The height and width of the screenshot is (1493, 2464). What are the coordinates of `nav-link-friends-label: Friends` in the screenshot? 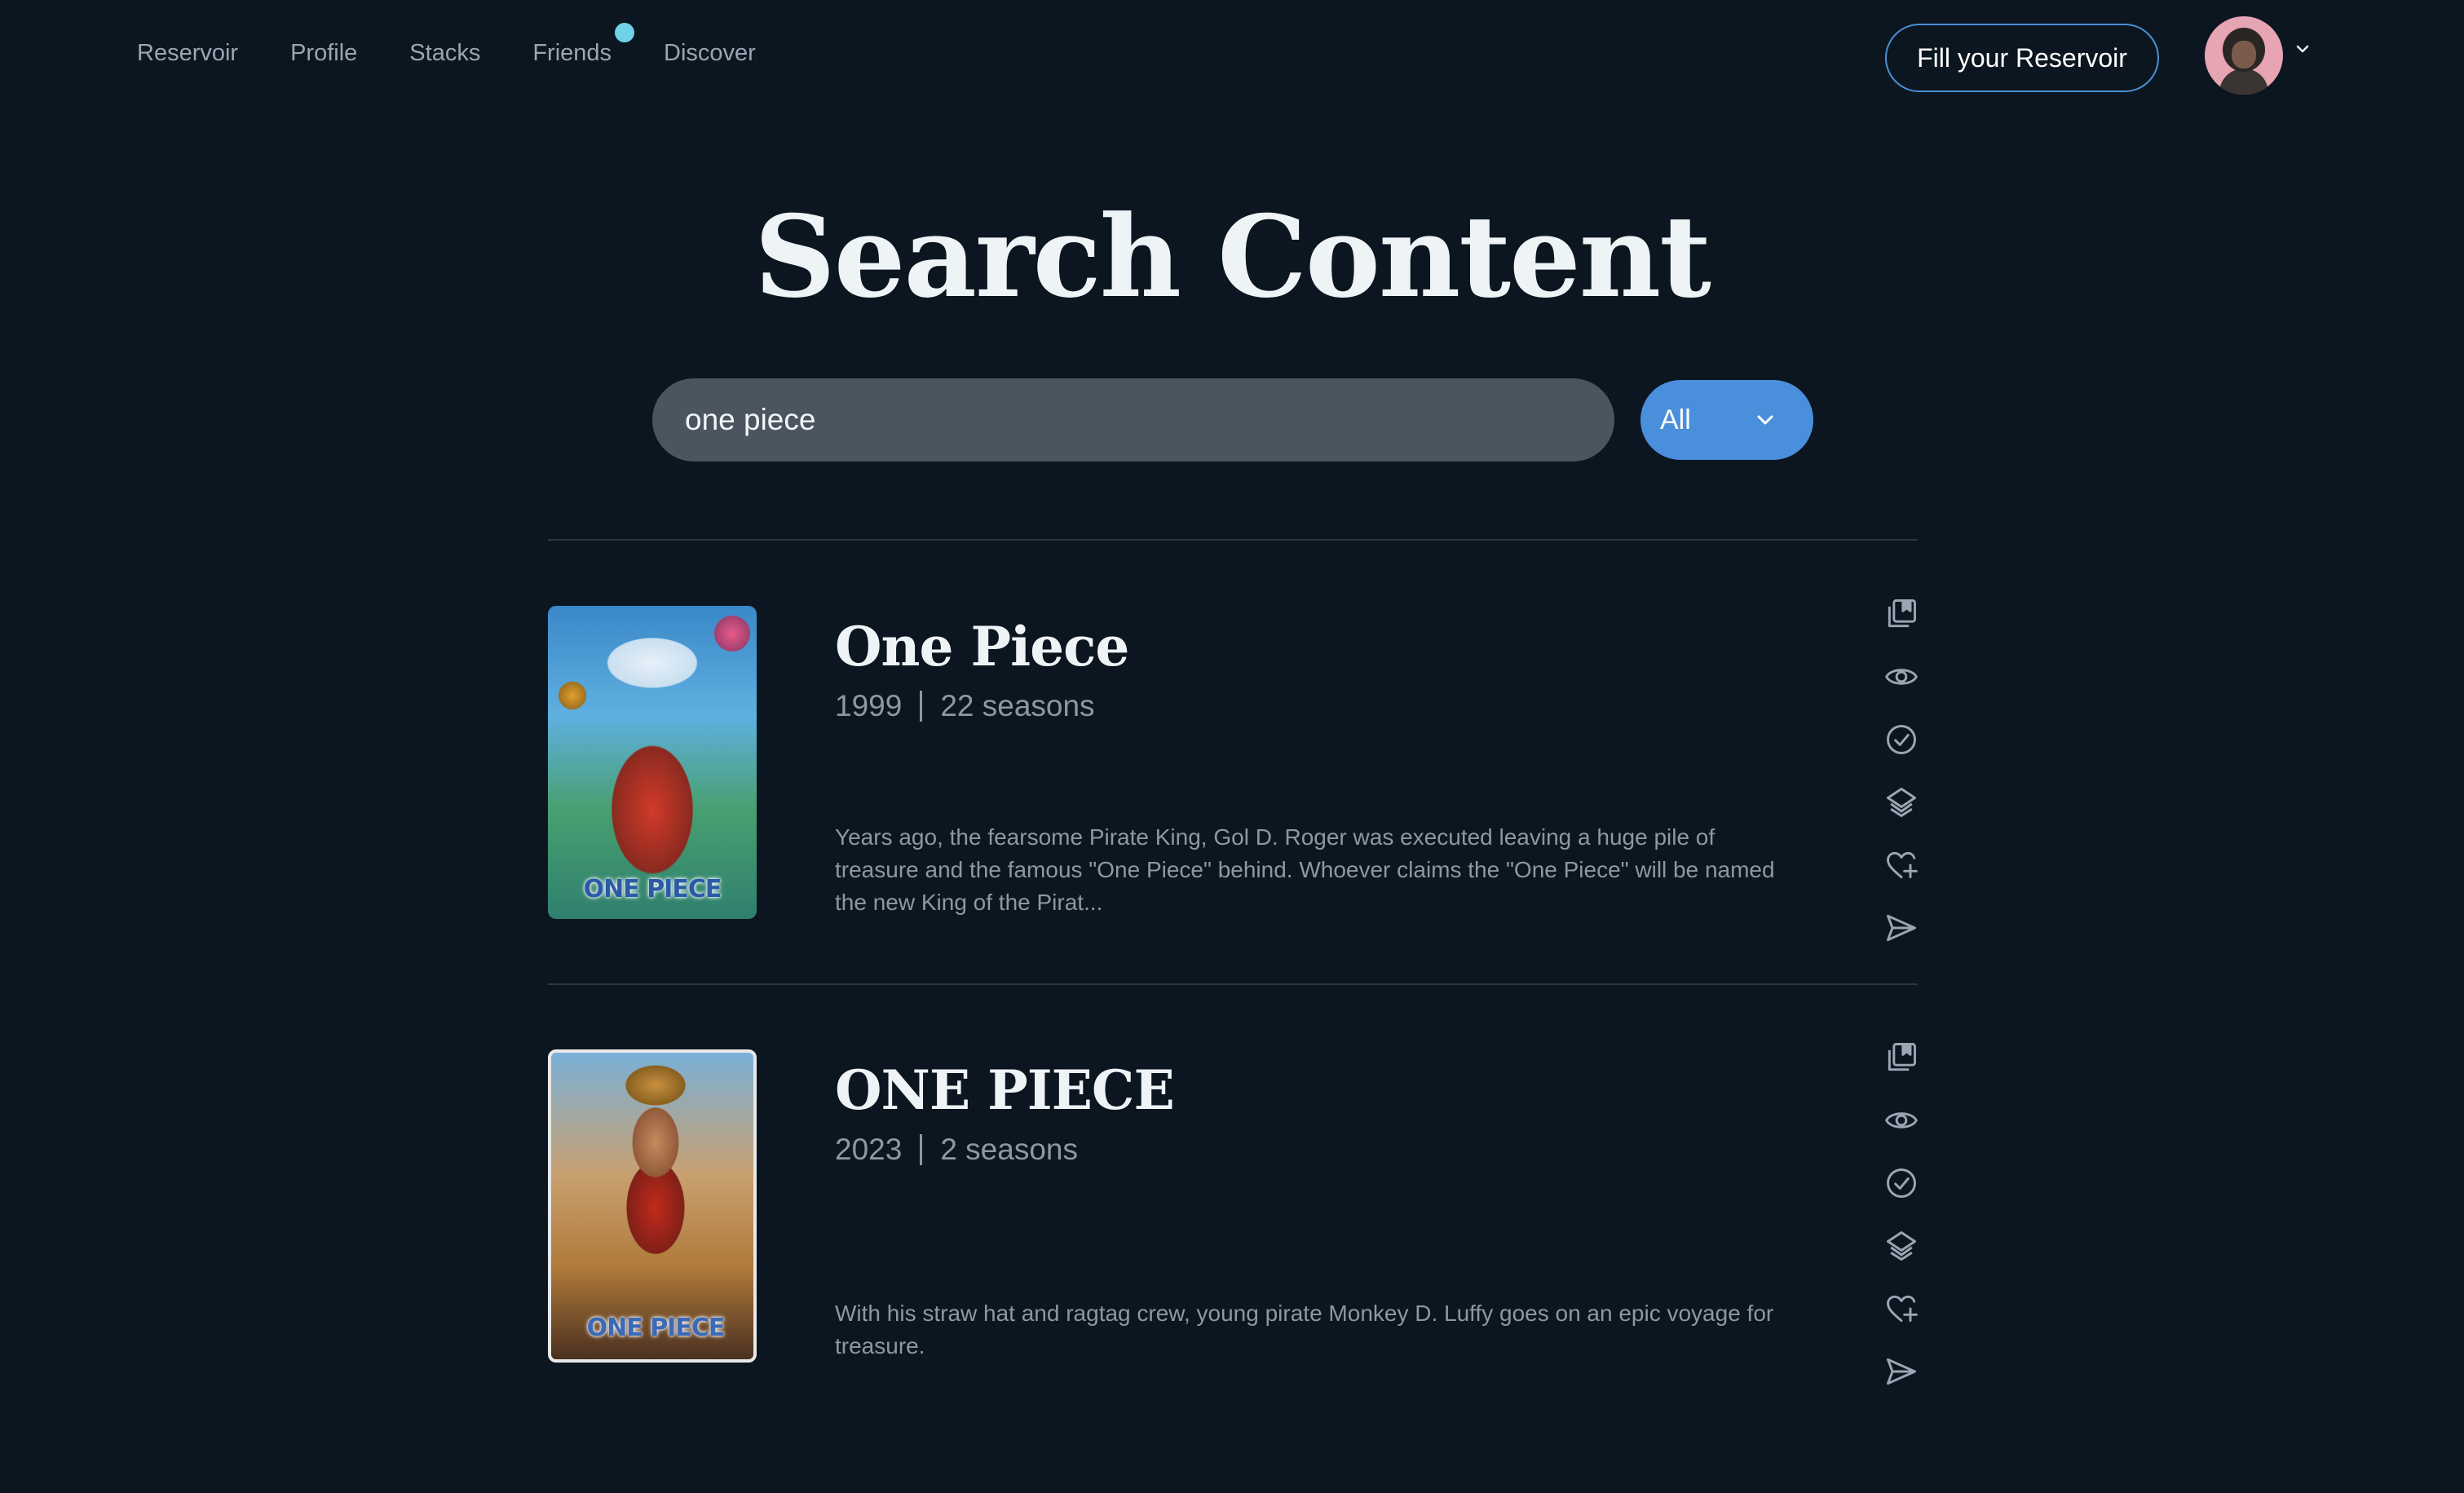 It's located at (572, 53).